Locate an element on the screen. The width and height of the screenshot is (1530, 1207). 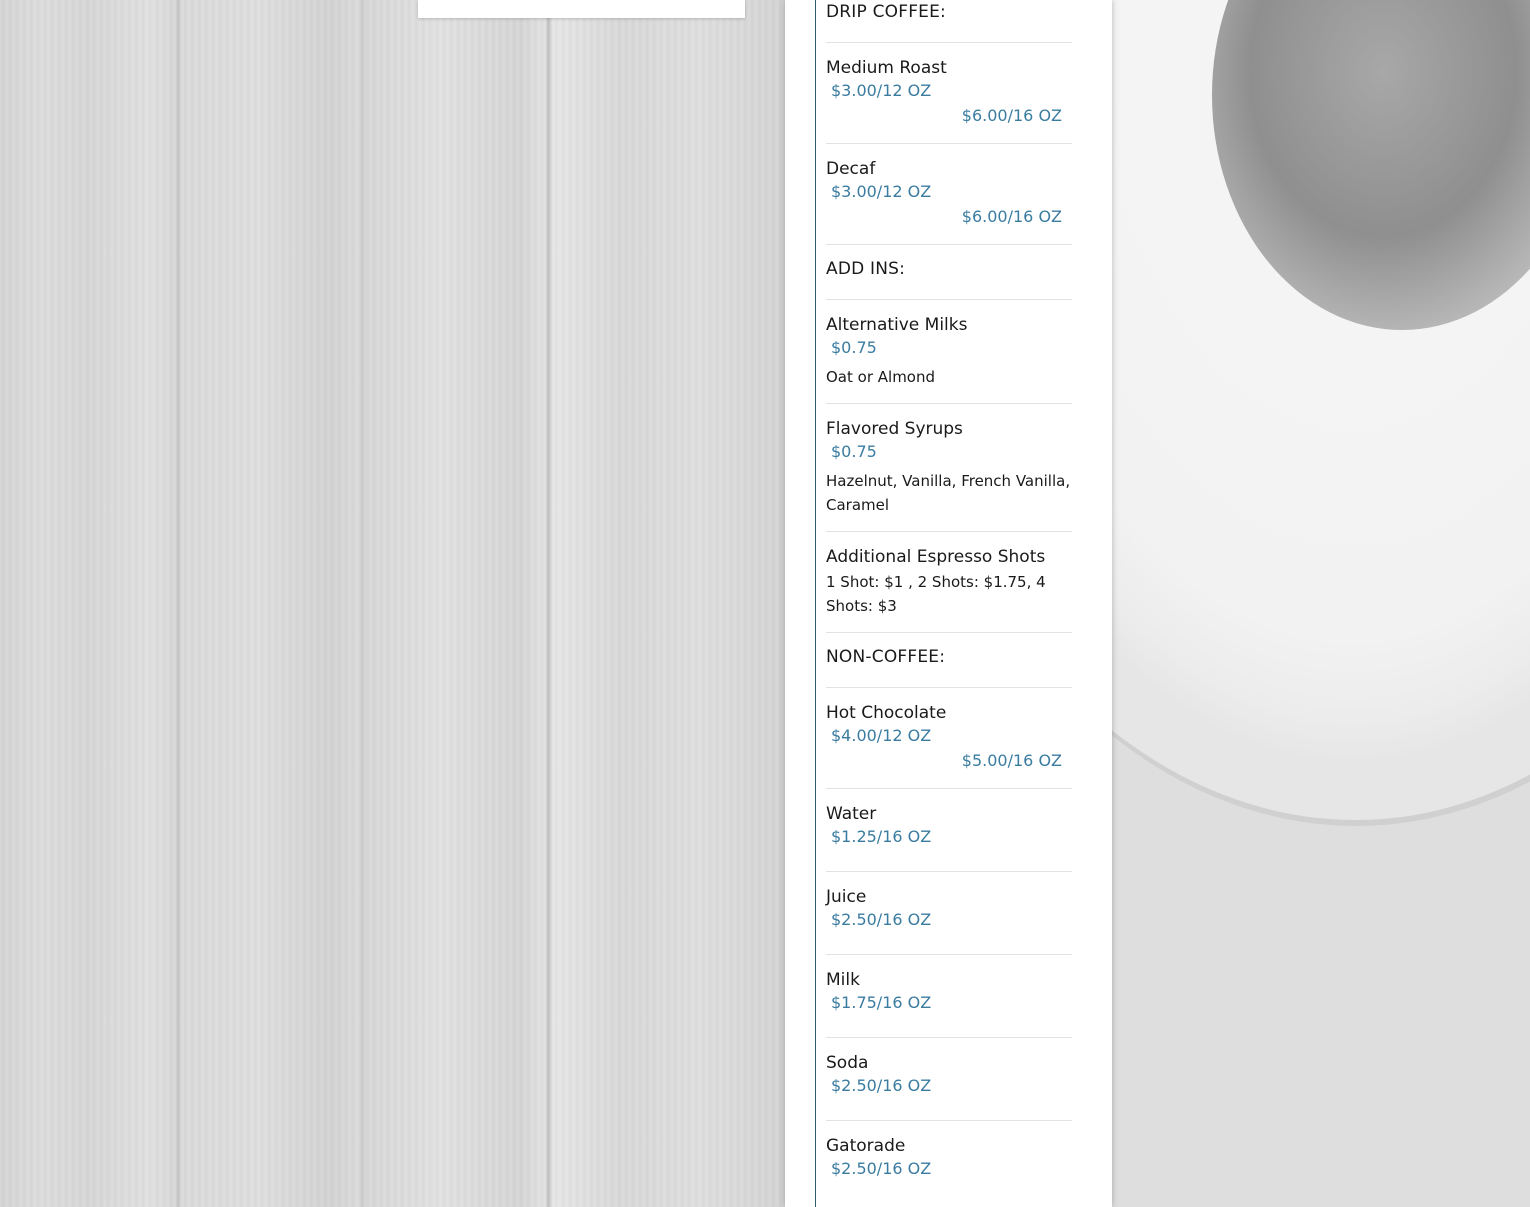
item-name: Gatorade is located at coordinates (866, 1146).